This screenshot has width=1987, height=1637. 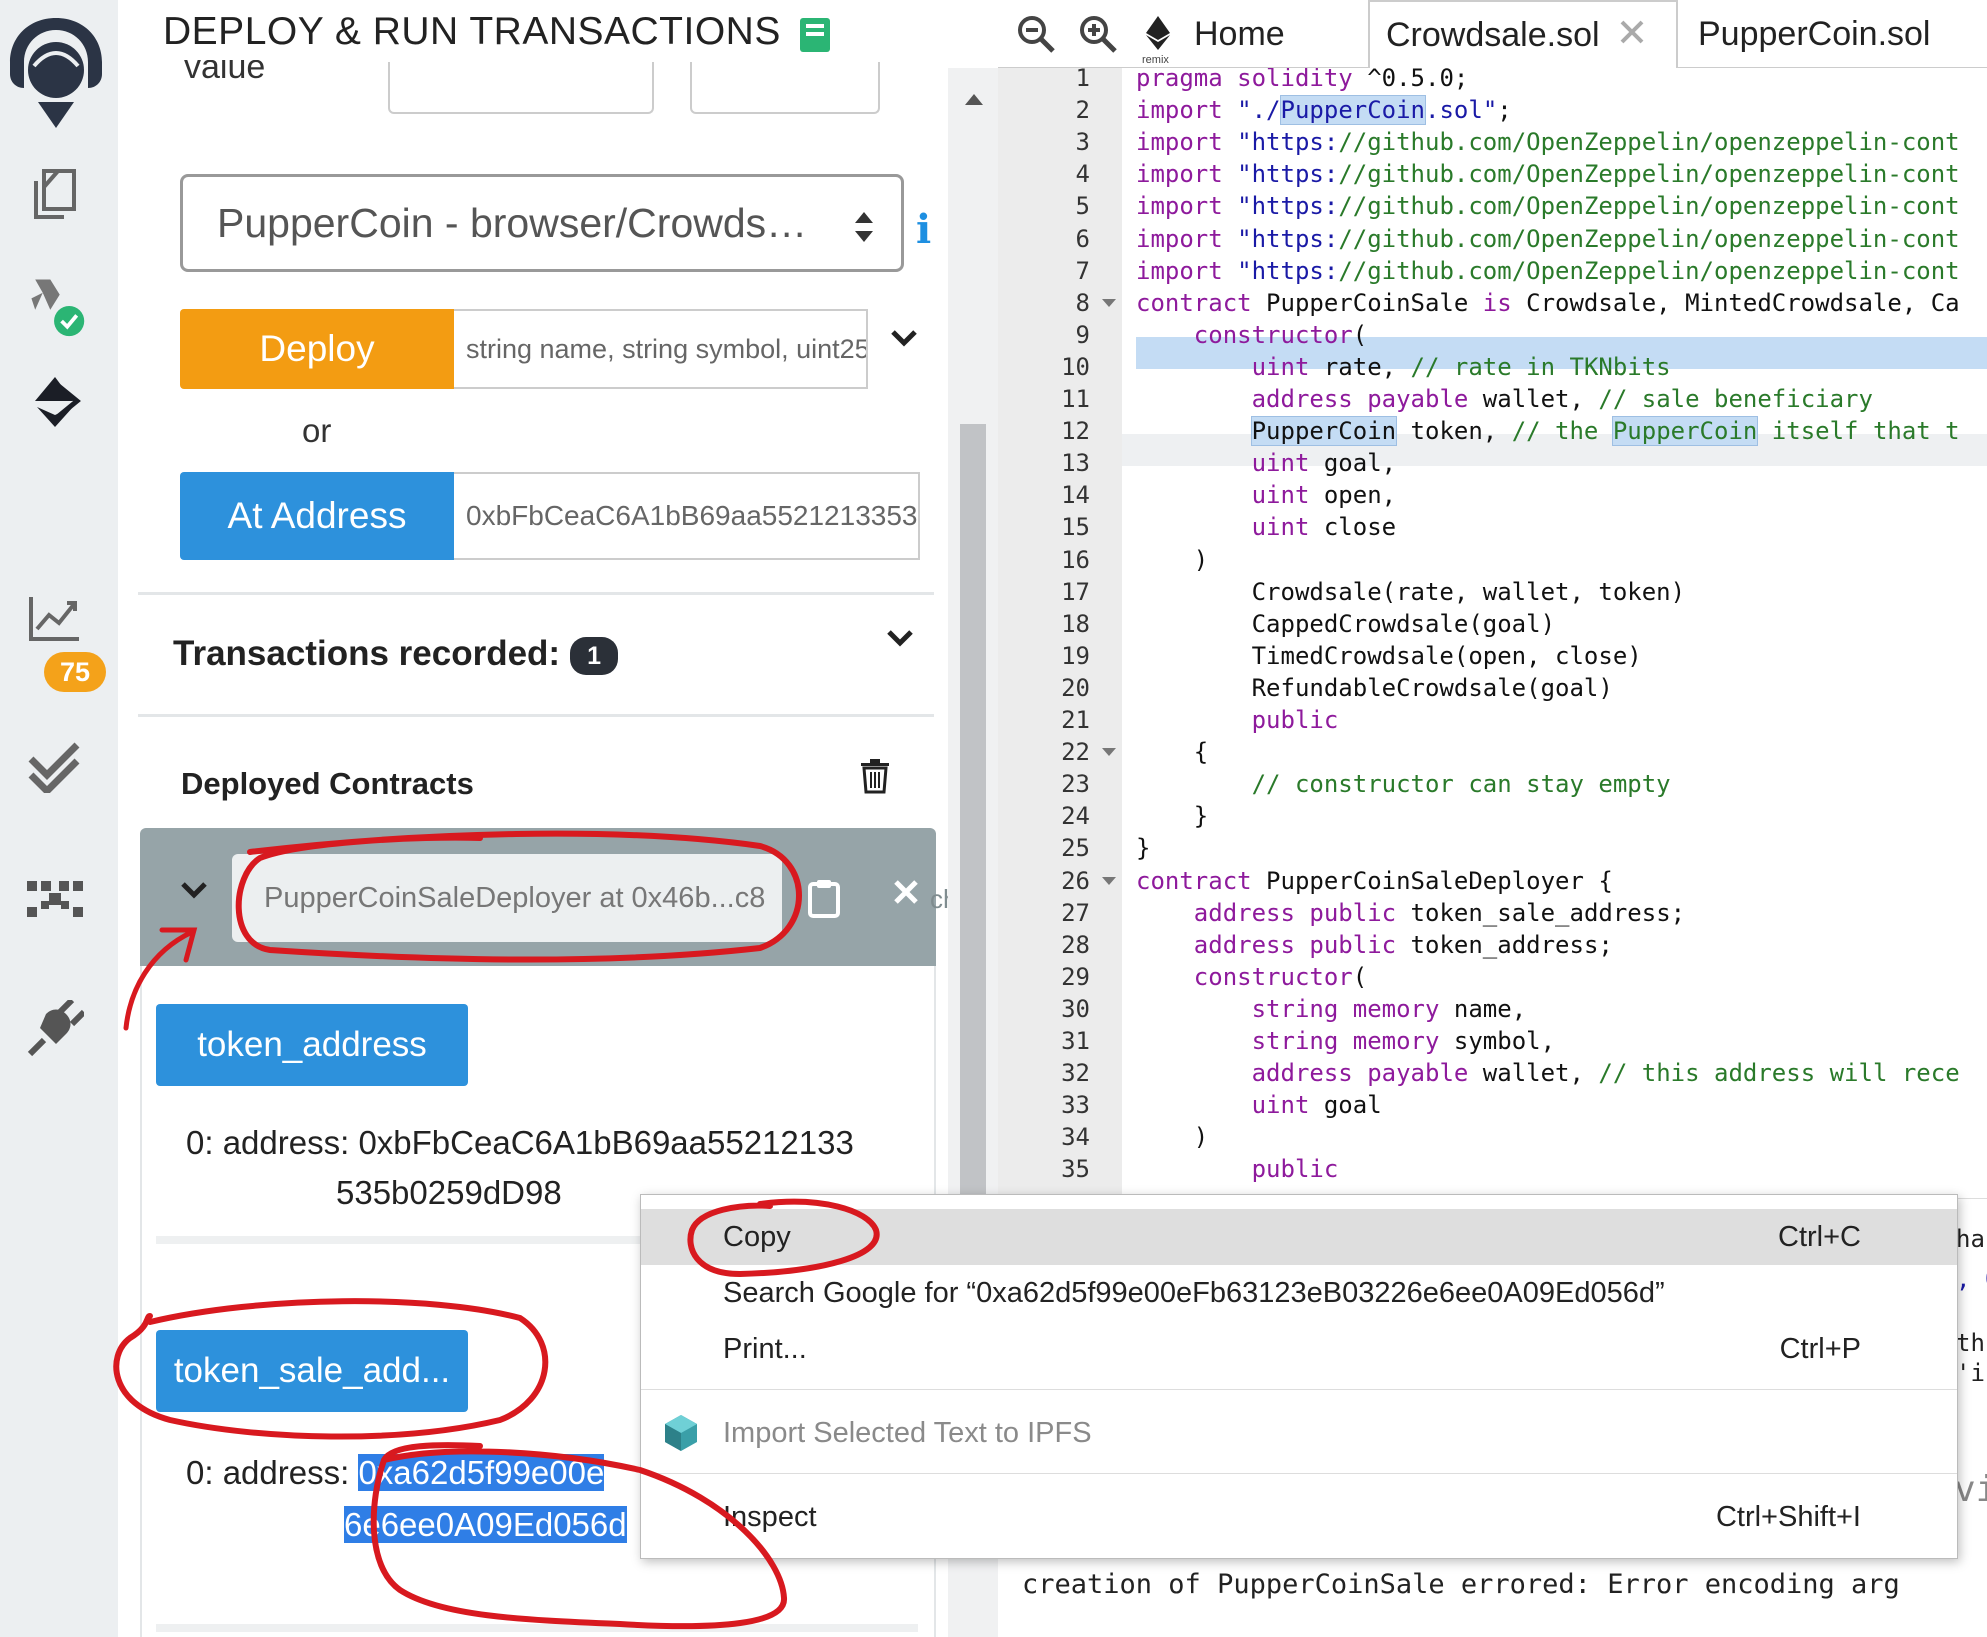 I want to click on debugger-icon, so click(x=55, y=899).